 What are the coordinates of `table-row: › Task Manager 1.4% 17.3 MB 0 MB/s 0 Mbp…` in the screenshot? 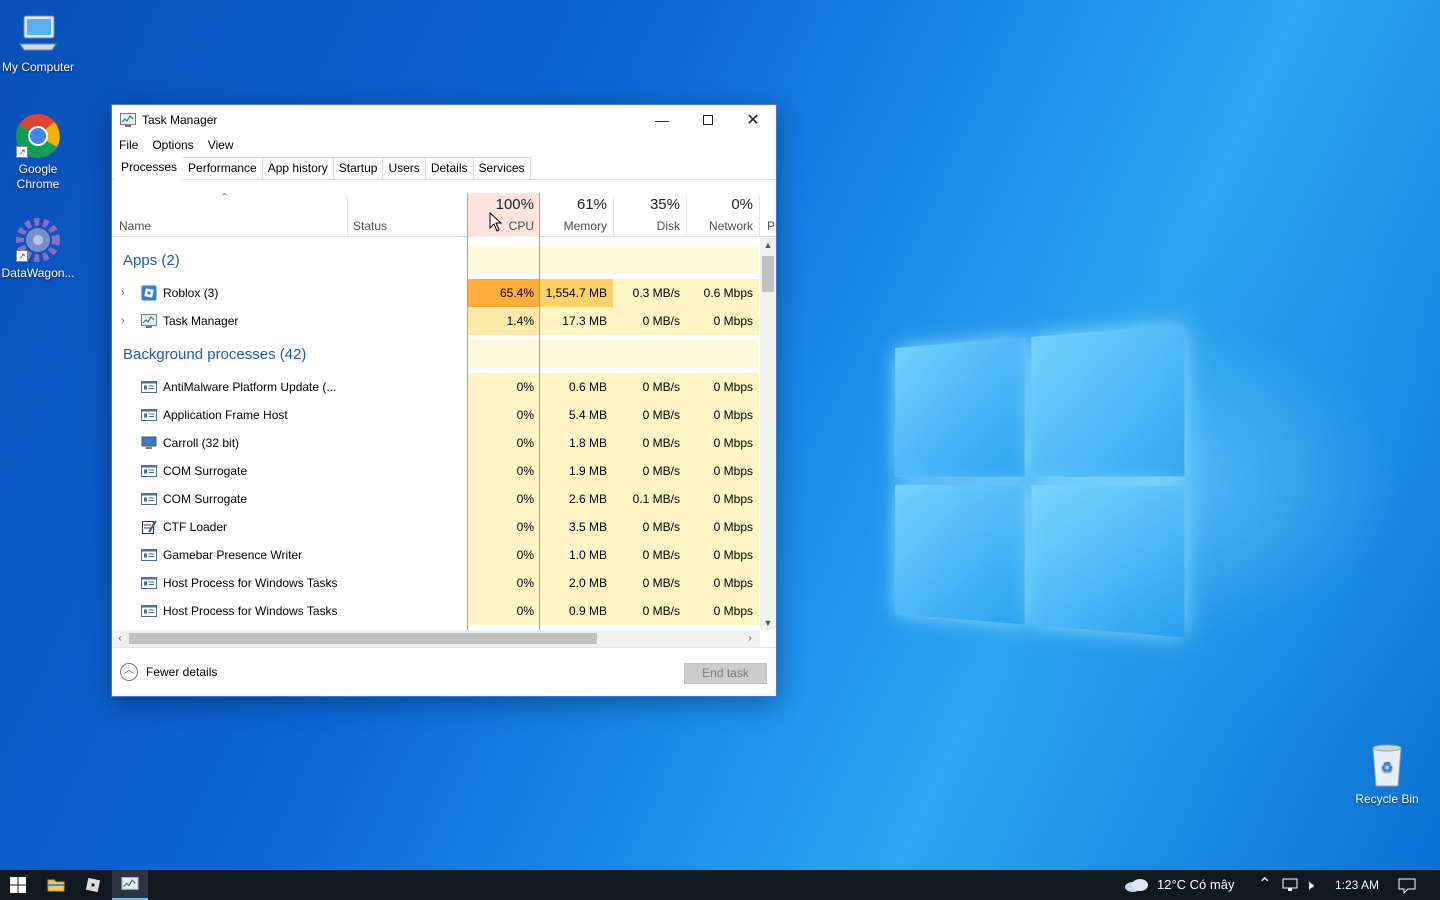 It's located at (436, 321).